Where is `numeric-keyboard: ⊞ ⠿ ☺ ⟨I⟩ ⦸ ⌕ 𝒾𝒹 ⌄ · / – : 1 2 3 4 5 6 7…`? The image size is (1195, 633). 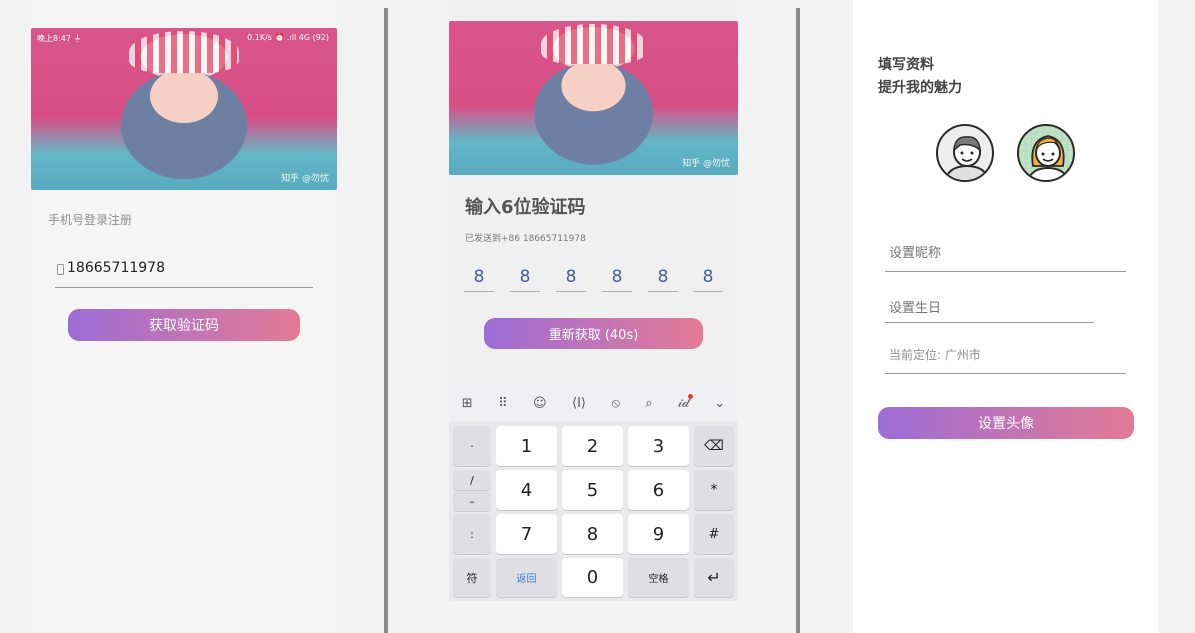 numeric-keyboard: ⊞ ⠿ ☺ ⟨I⟩ ⦸ ⌕ 𝒾𝒹 ⌄ · / – : 1 2 3 4 5 6 7… is located at coordinates (593, 493).